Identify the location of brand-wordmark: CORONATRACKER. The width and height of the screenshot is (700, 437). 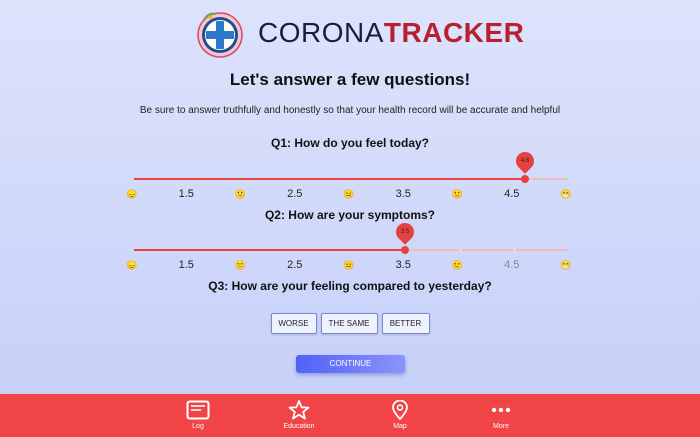
(391, 32).